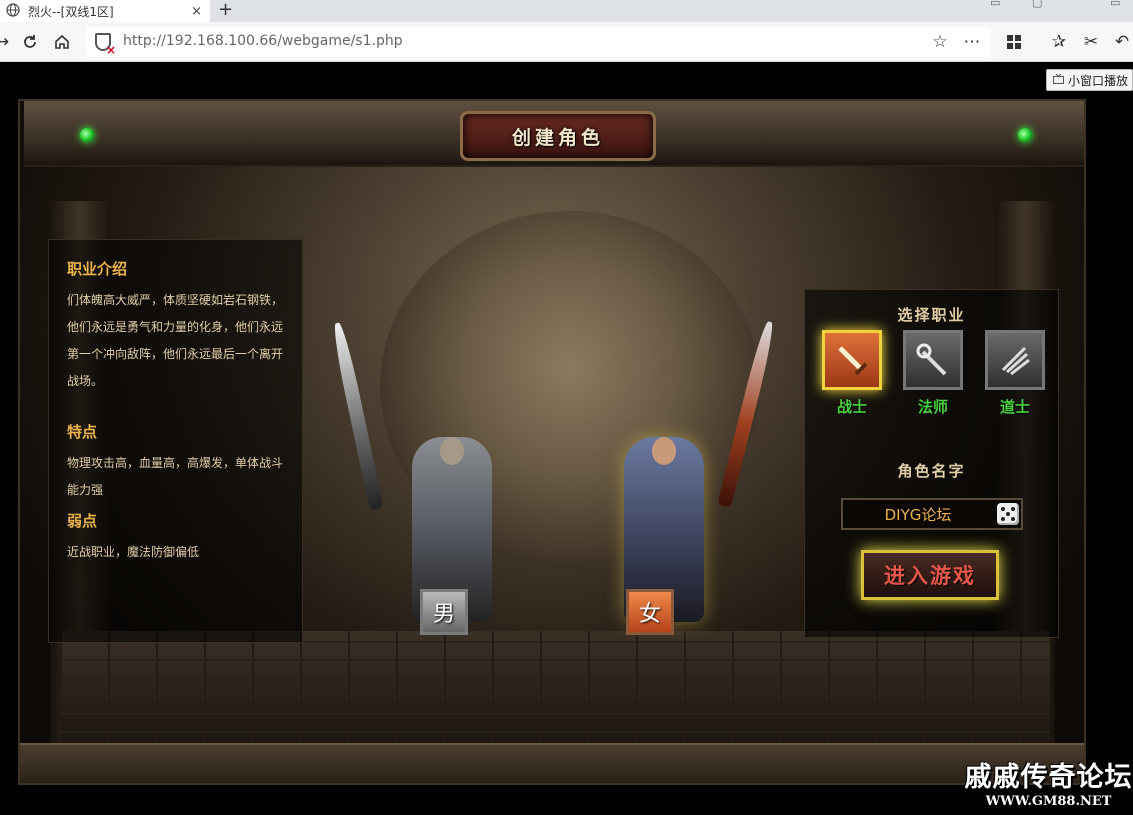 Image resolution: width=1133 pixels, height=815 pixels. I want to click on job-mage-button, so click(933, 360).